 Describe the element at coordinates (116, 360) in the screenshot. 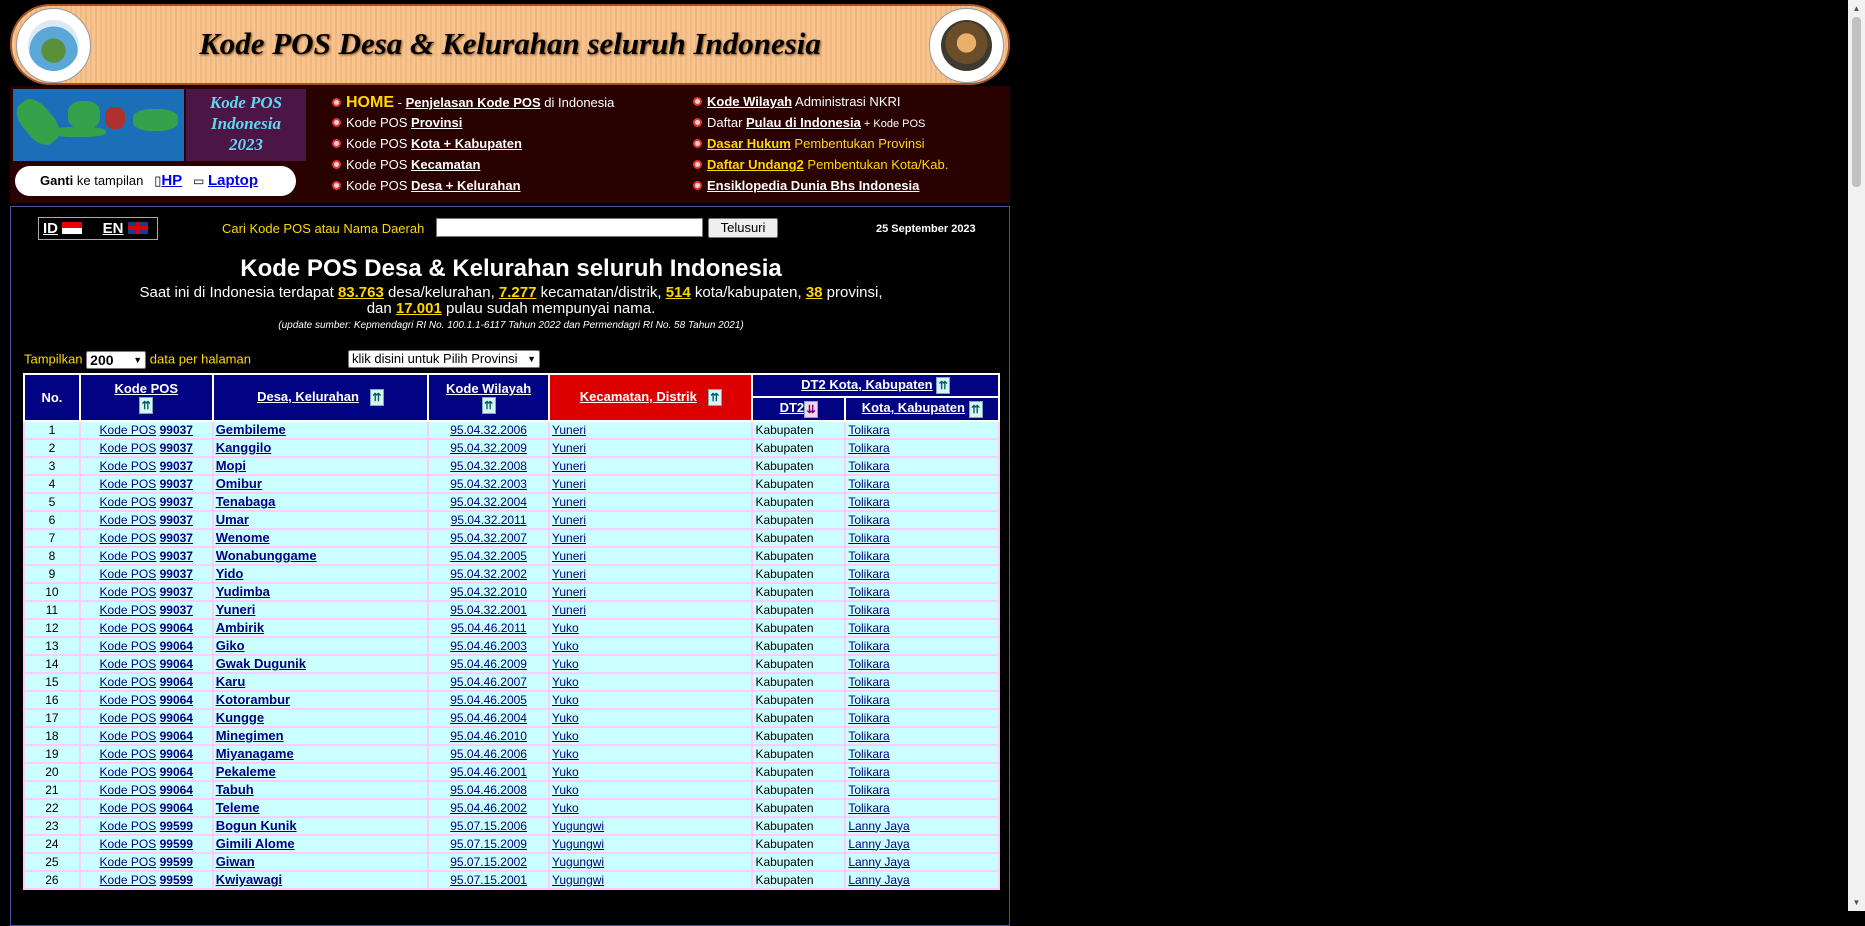

I see `per-page-select: 200 ▼` at that location.